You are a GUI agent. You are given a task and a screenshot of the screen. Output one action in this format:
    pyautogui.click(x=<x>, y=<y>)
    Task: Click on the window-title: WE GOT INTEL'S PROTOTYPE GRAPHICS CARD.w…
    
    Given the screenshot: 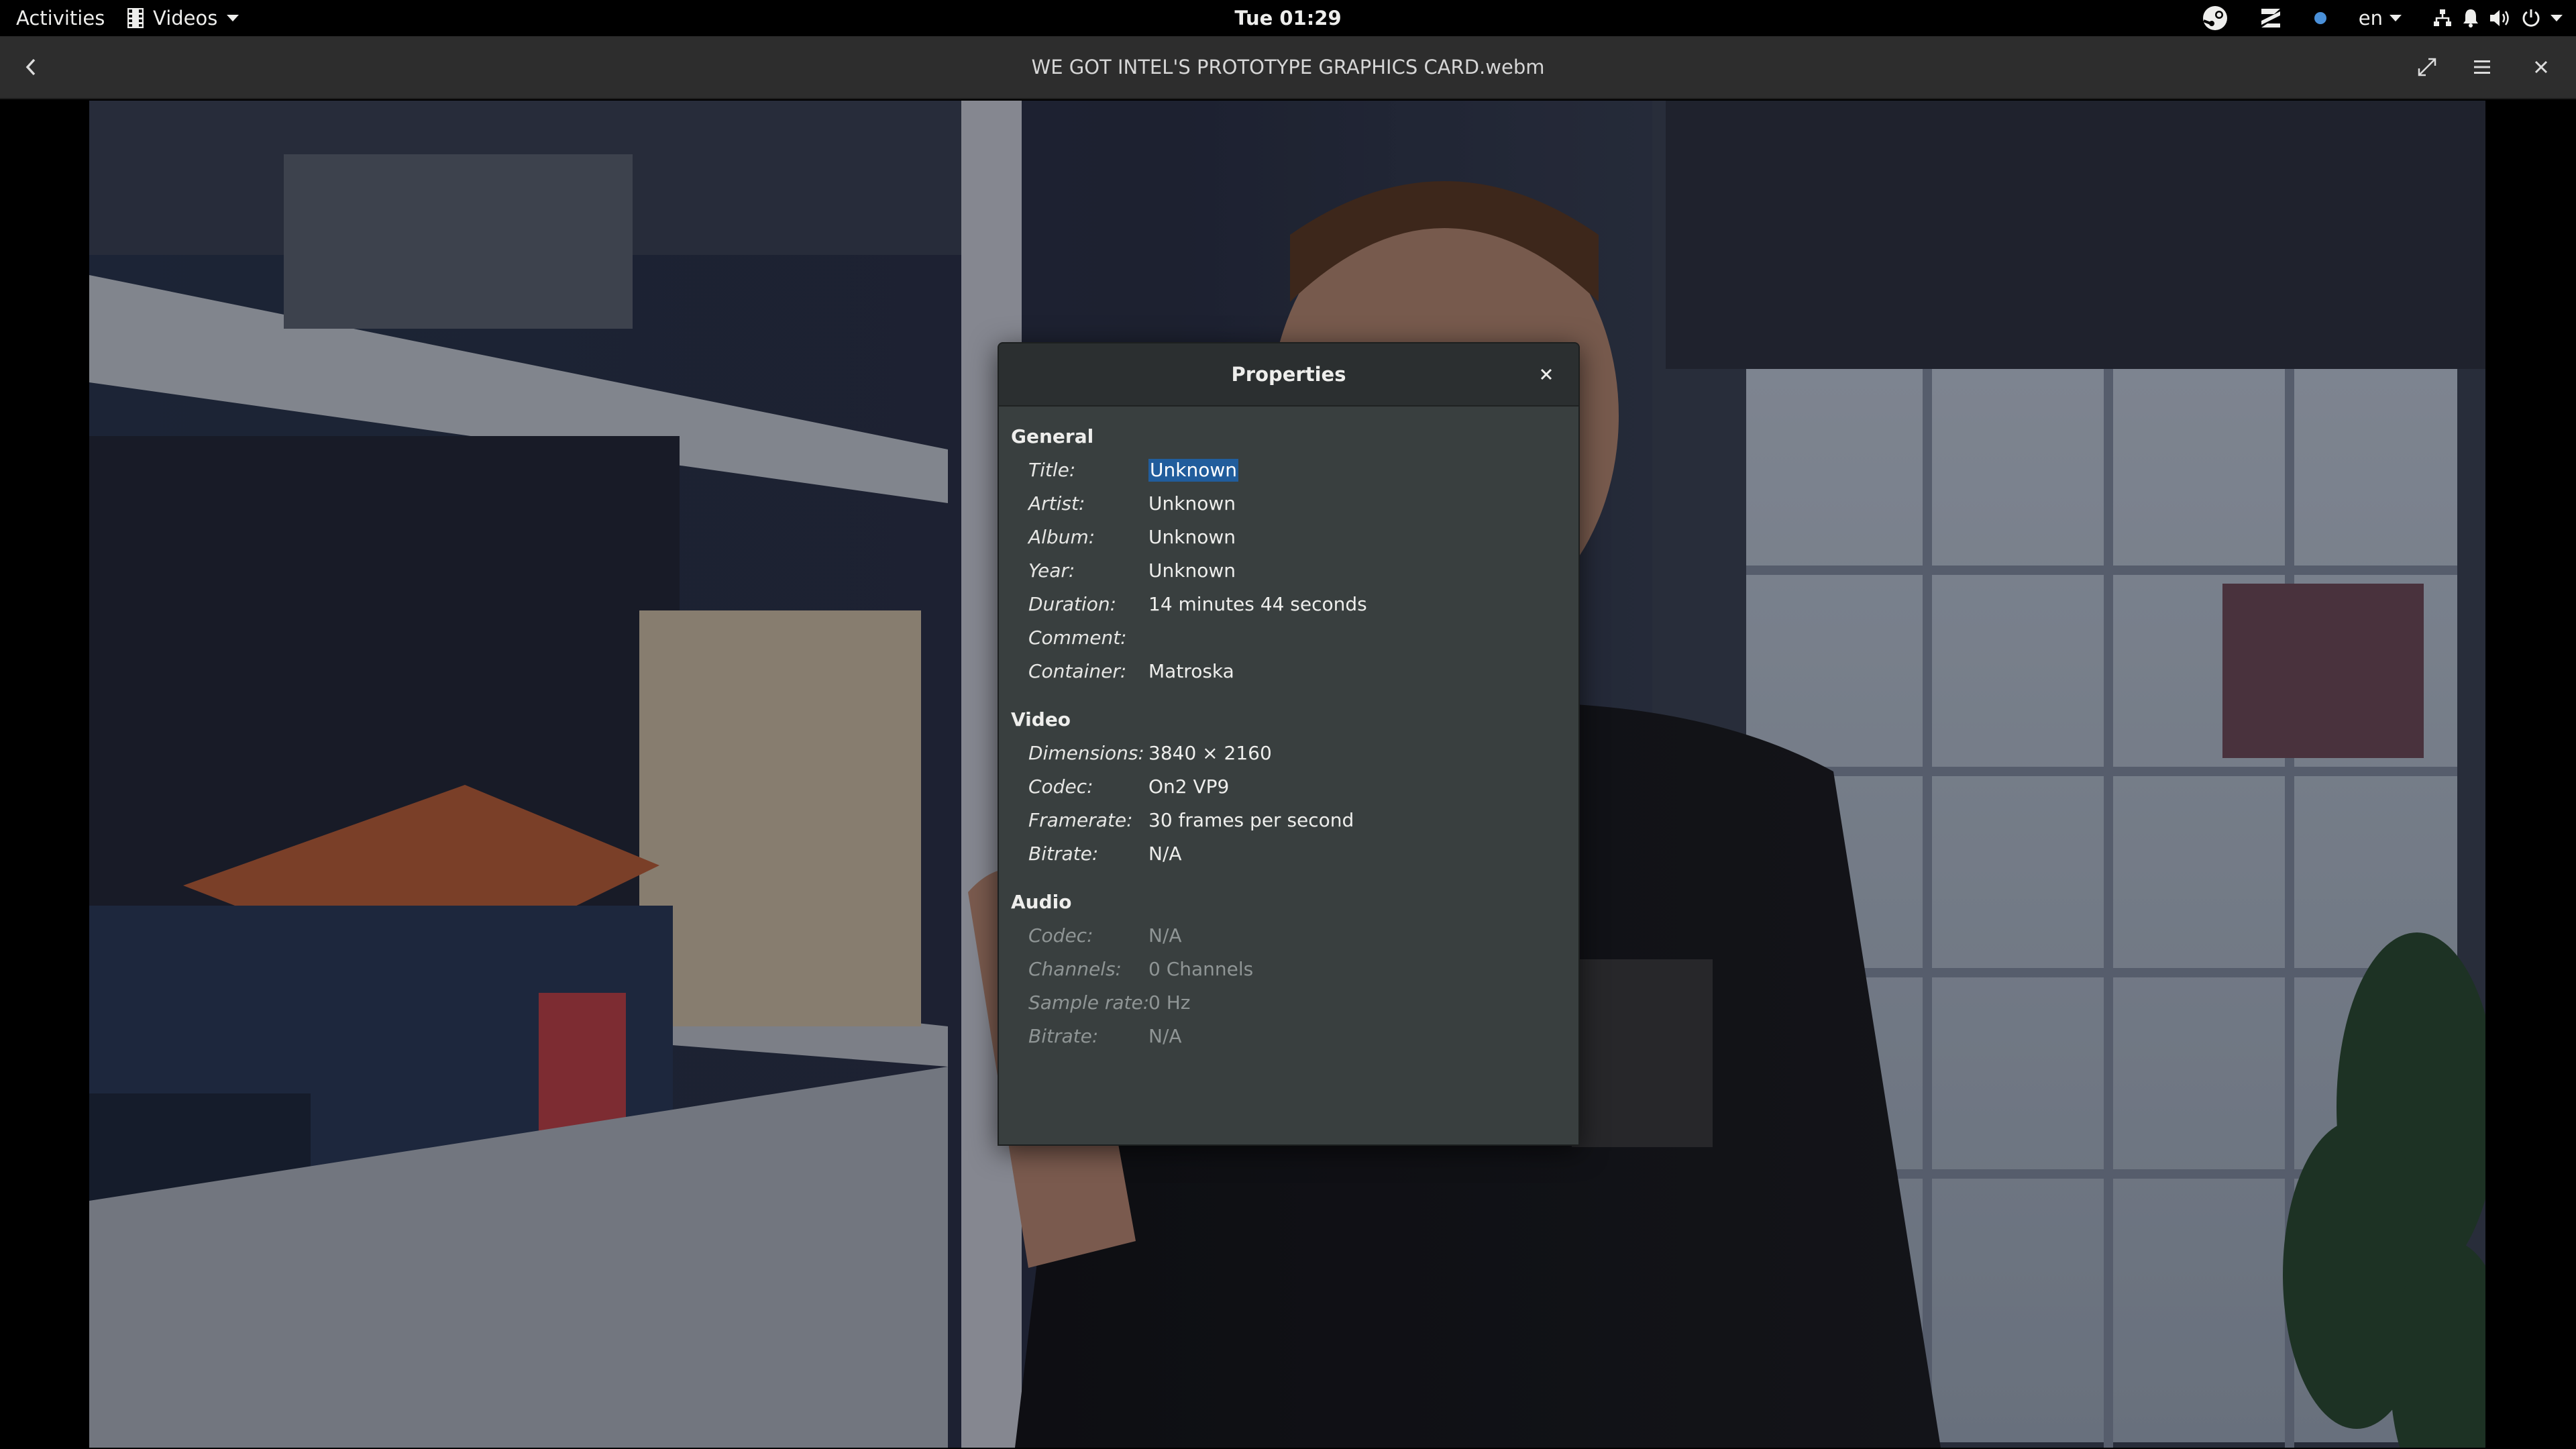 What is the action you would take?
    pyautogui.click(x=1288, y=67)
    